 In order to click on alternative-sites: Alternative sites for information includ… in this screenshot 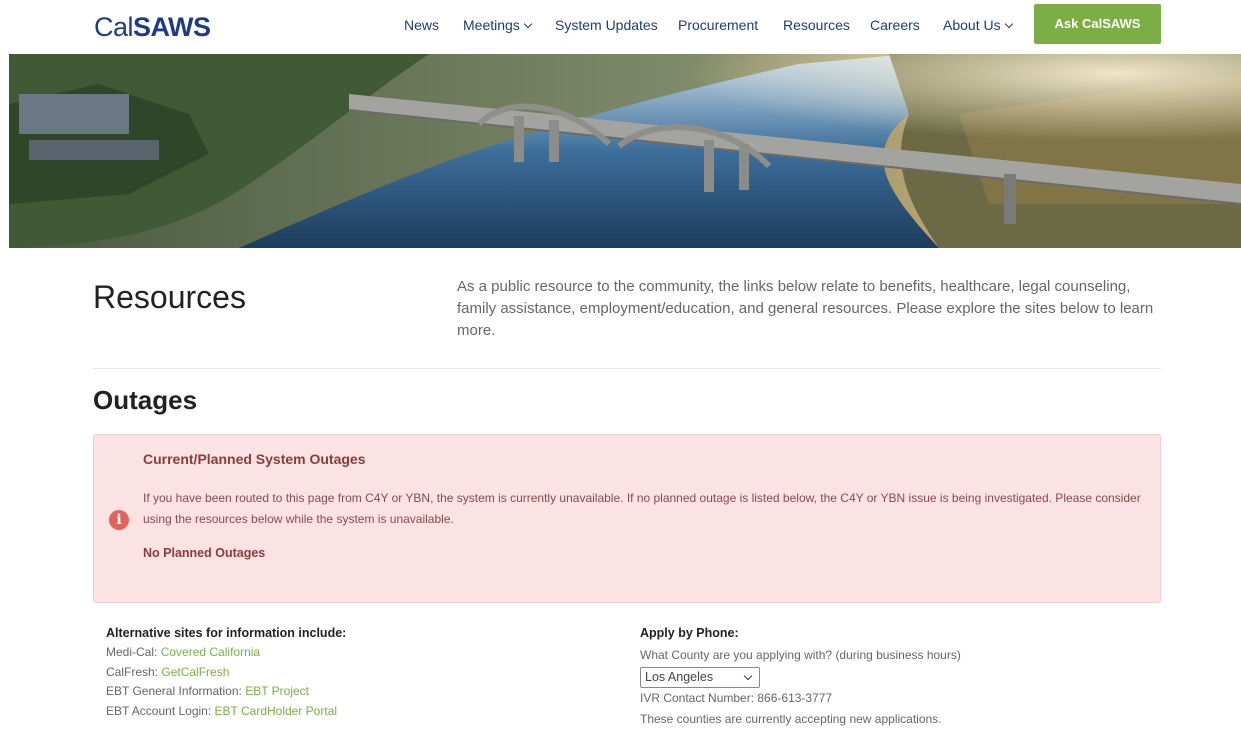, I will do `click(331, 672)`.